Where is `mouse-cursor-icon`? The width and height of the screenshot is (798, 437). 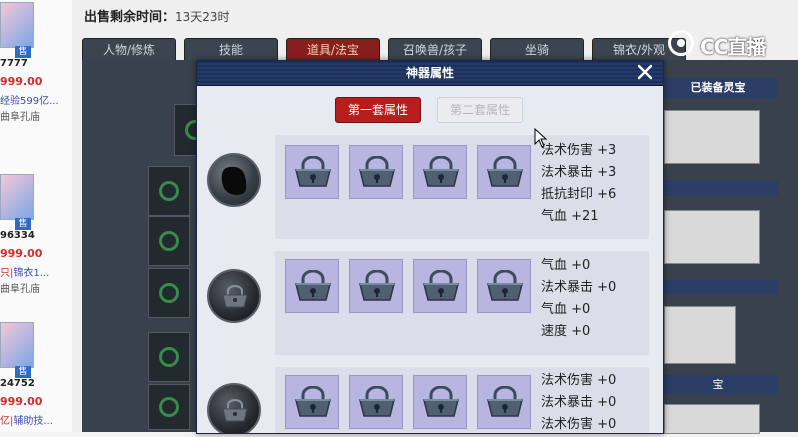
mouse-cursor-icon is located at coordinates (541, 138).